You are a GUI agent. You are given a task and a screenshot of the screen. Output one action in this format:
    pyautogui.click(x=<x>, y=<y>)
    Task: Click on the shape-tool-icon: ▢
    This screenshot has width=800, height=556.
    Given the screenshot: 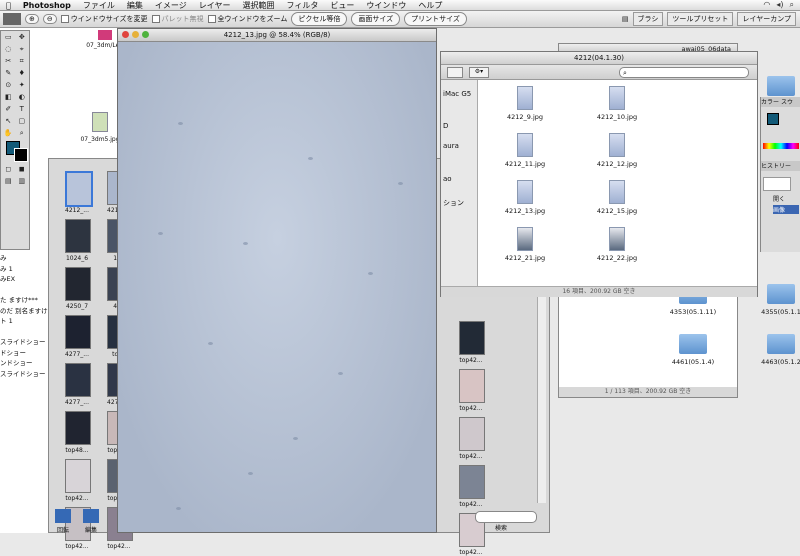 What is the action you would take?
    pyautogui.click(x=22, y=121)
    